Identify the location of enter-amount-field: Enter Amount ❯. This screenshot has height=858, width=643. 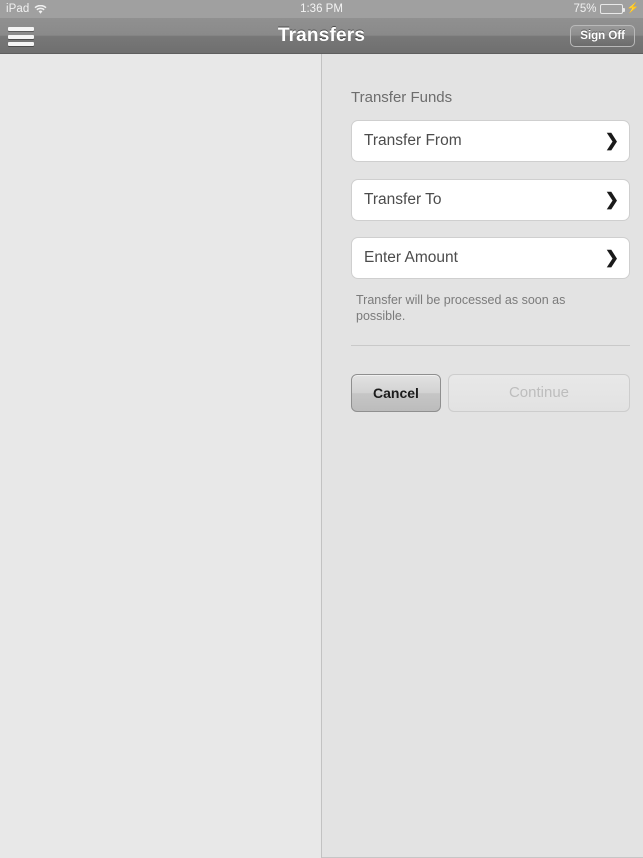
(490, 258).